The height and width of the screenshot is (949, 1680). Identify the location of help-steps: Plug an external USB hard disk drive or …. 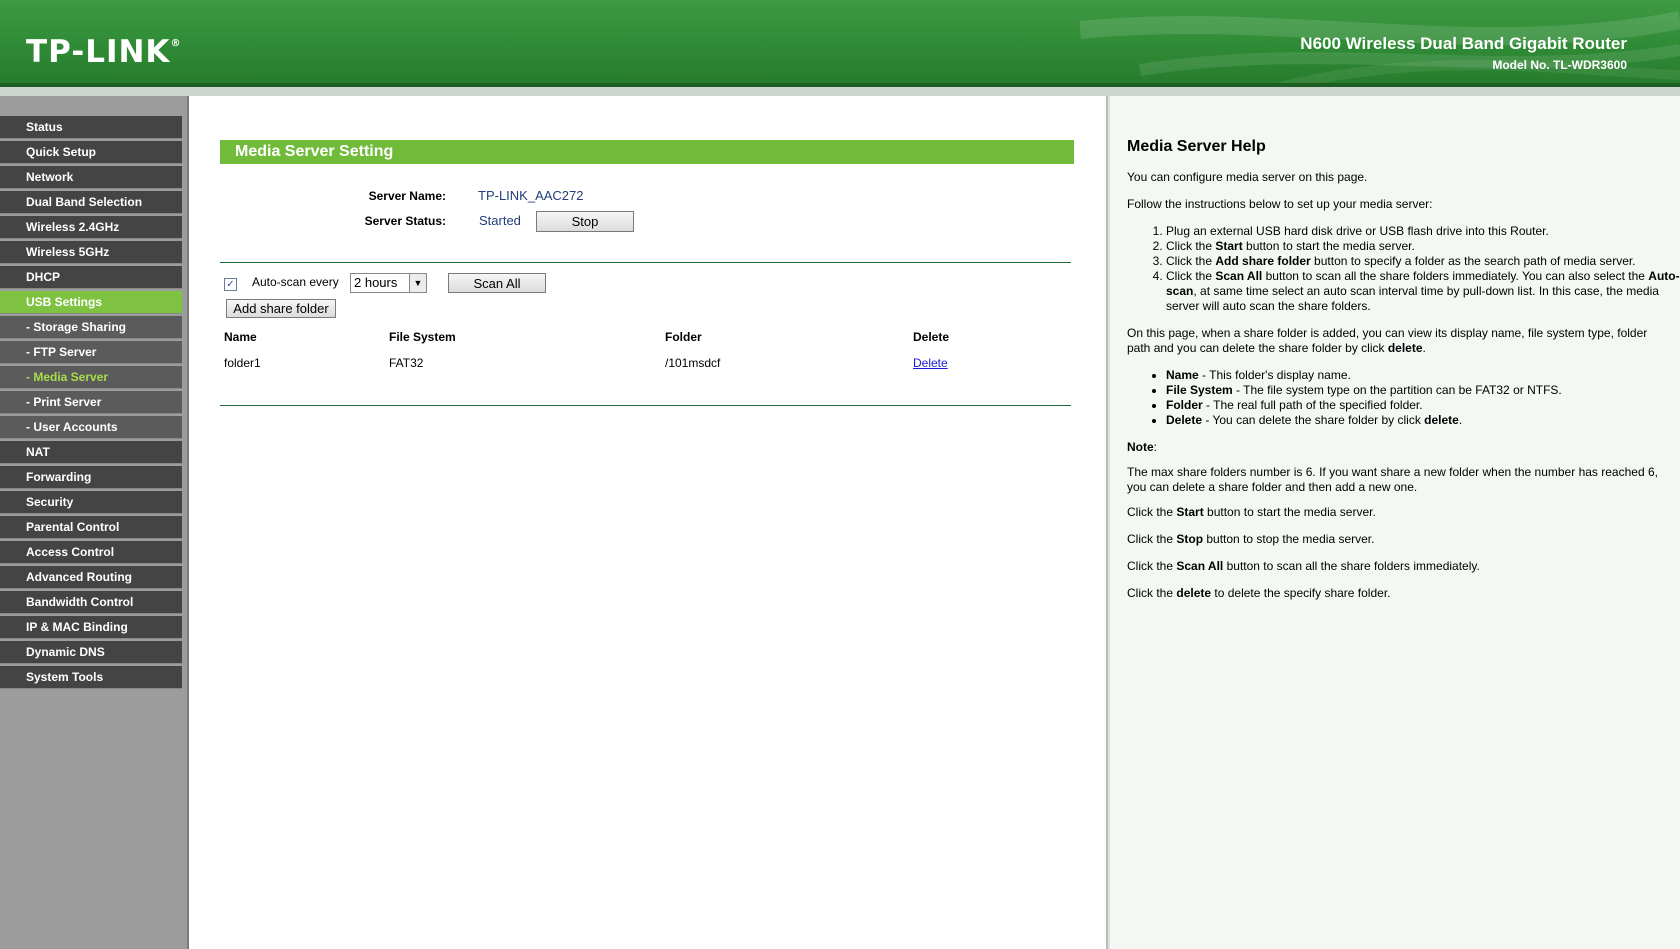
(1413, 269).